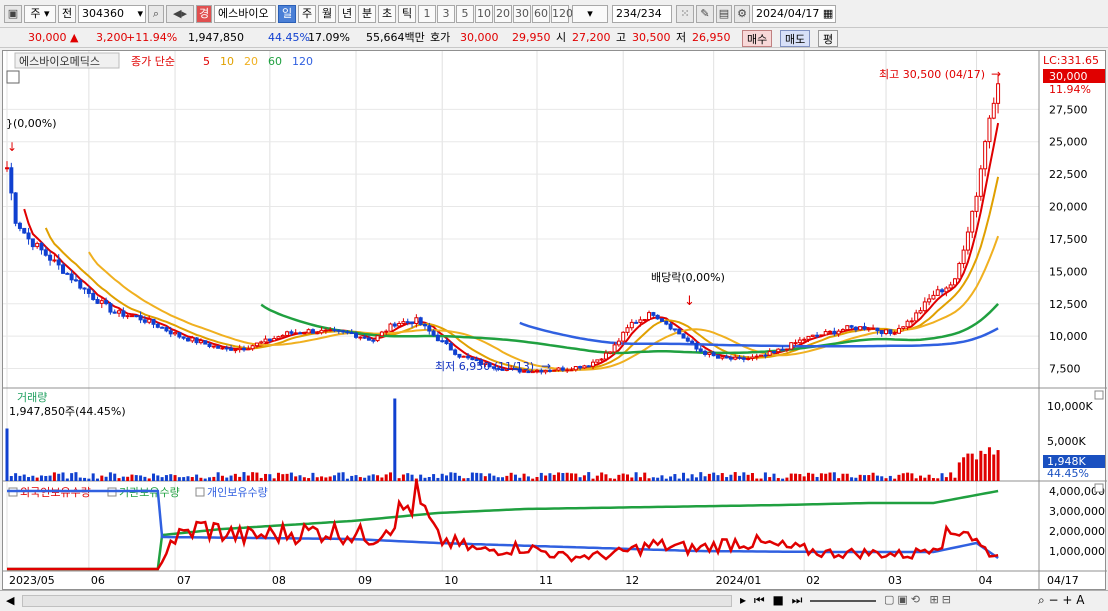 Image resolution: width=1108 pixels, height=611 pixels. What do you see at coordinates (67, 14) in the screenshot?
I see `prev-button: 전` at bounding box center [67, 14].